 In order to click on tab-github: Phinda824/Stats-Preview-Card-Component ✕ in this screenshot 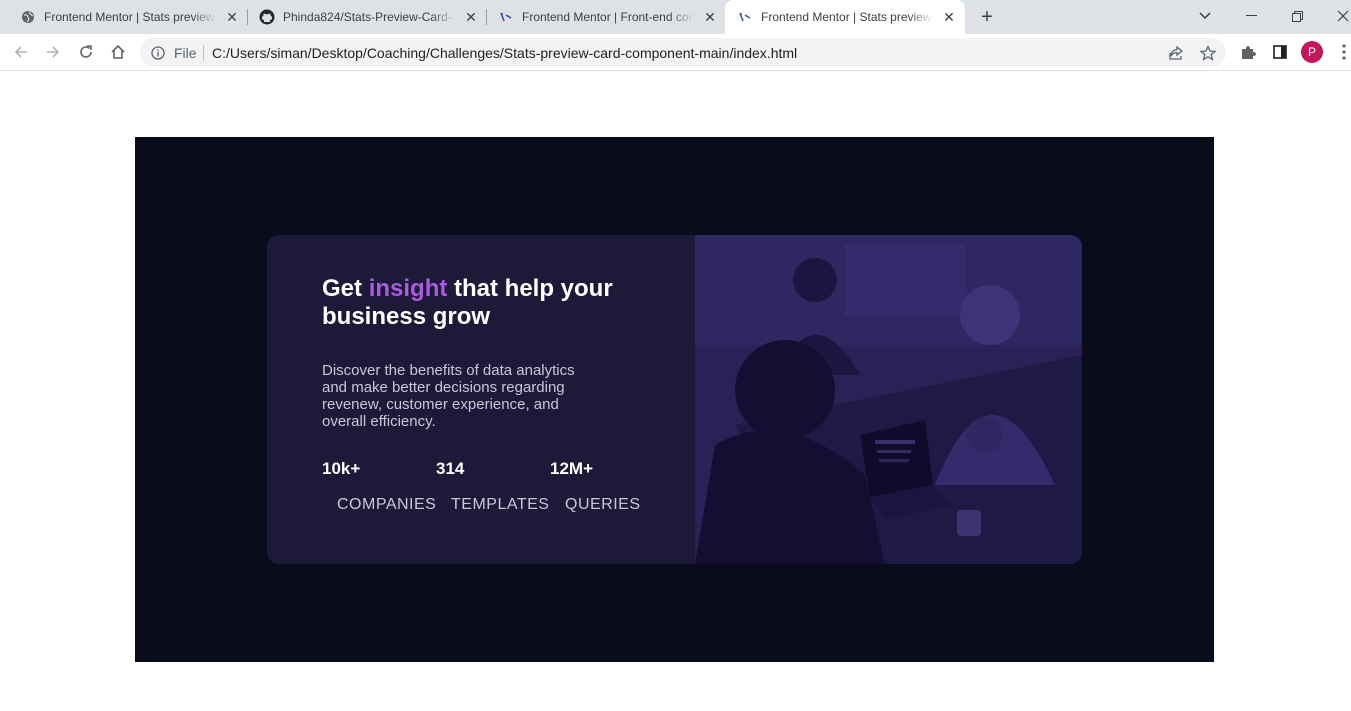, I will do `click(364, 17)`.